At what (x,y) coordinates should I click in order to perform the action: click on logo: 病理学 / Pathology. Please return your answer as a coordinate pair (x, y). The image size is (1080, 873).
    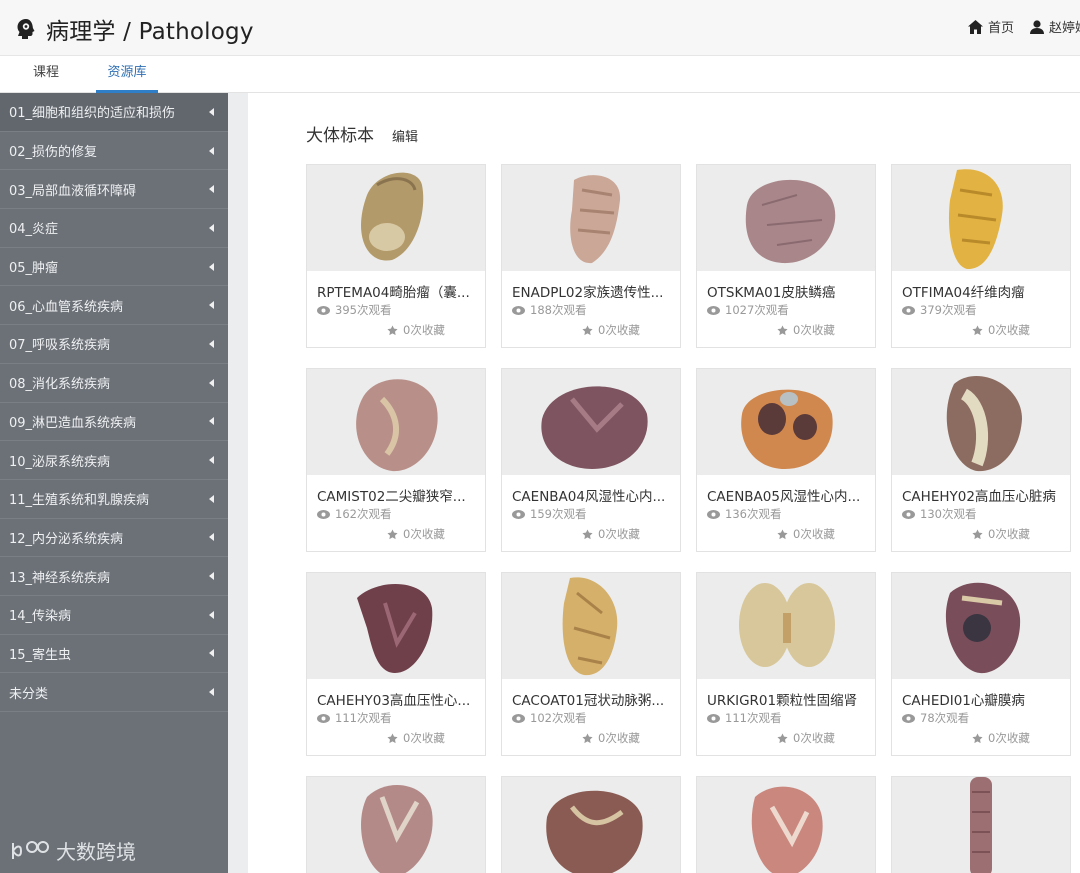
    Looking at the image, I should click on (134, 29).